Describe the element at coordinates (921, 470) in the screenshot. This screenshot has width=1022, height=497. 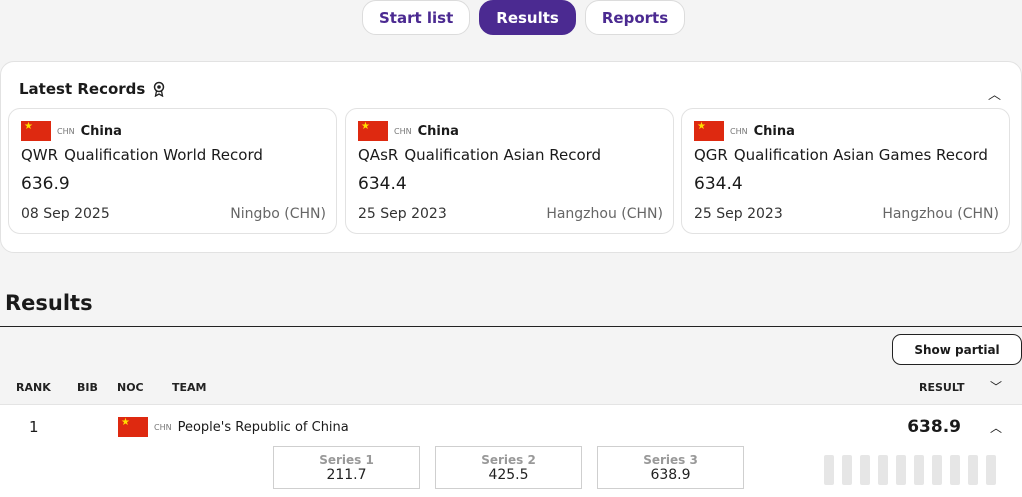
I see `watermark-overlay` at that location.